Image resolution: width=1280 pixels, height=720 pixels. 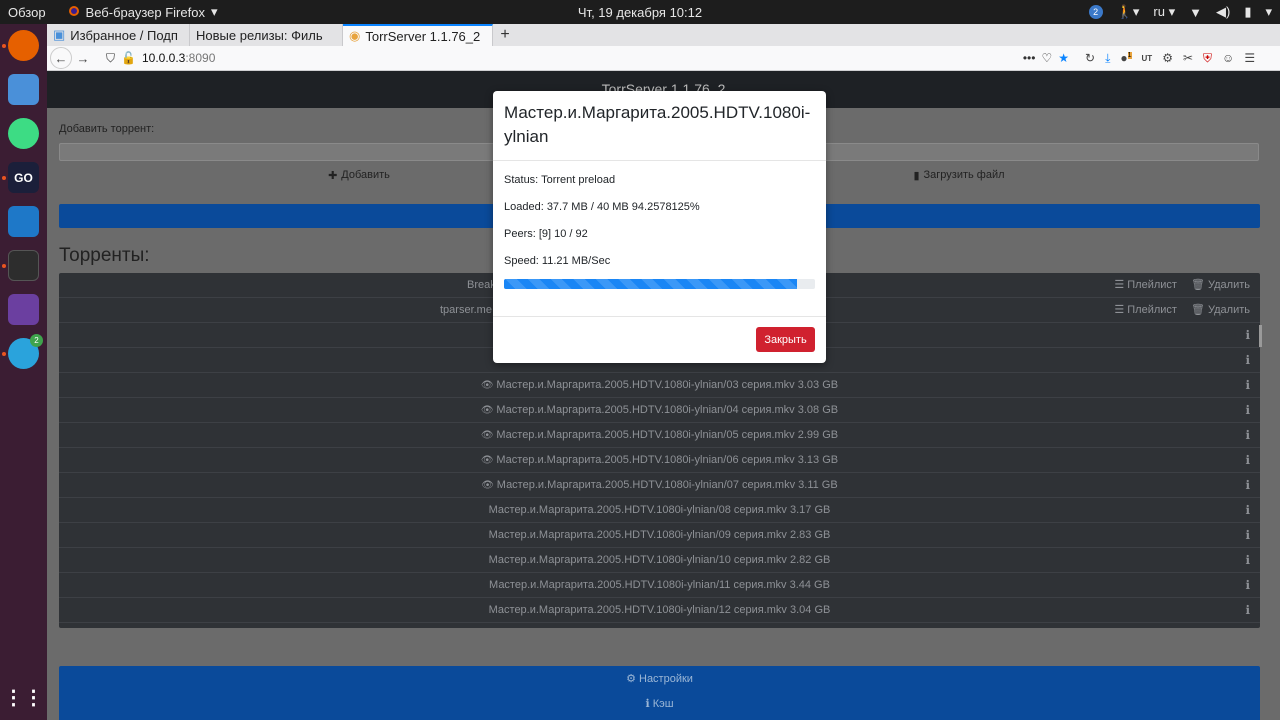 I want to click on telegram-badge: 2, so click(x=36, y=340).